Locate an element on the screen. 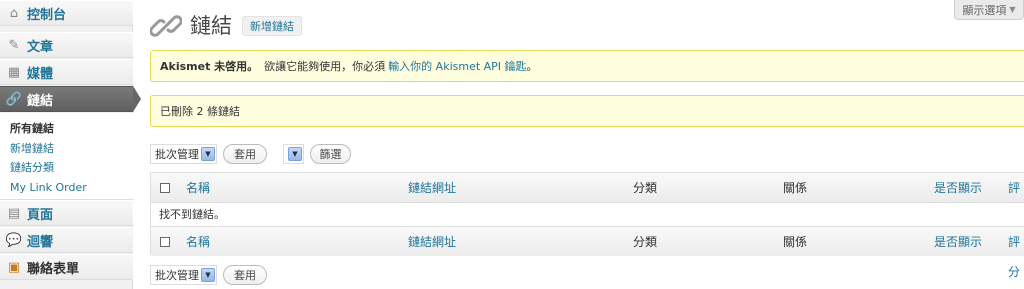 The height and width of the screenshot is (289, 1024). submenu-item-add-link: 新增鏈結 is located at coordinates (71, 149).